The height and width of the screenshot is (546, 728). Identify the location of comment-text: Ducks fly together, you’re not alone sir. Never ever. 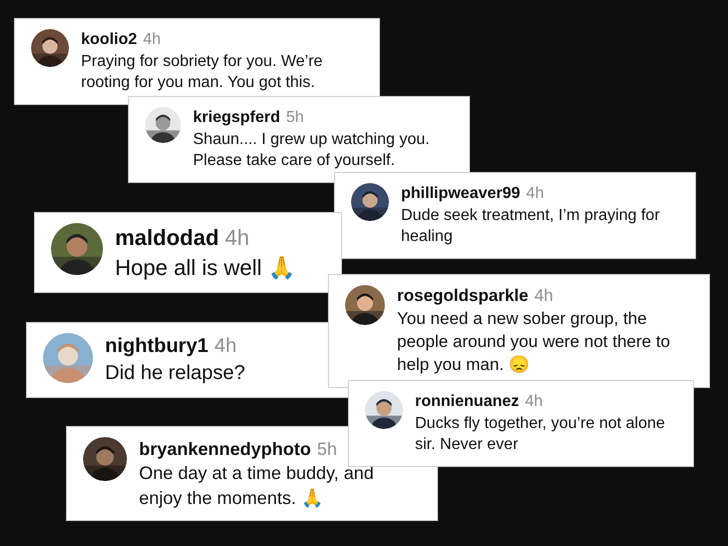
(540, 435).